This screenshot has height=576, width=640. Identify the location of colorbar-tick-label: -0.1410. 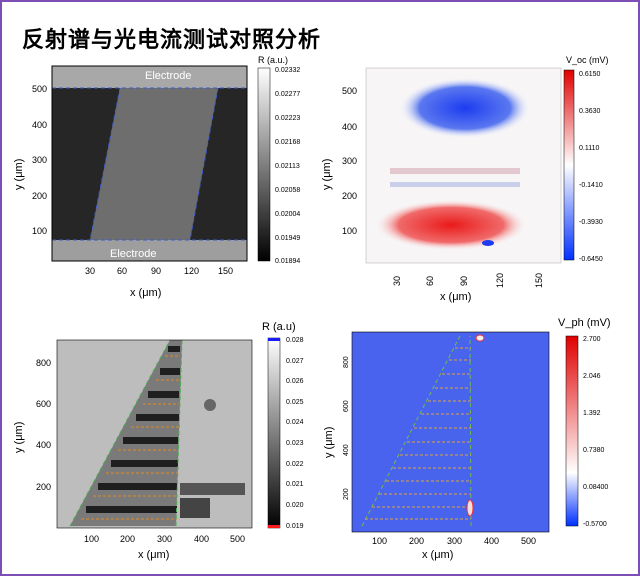
(591, 185).